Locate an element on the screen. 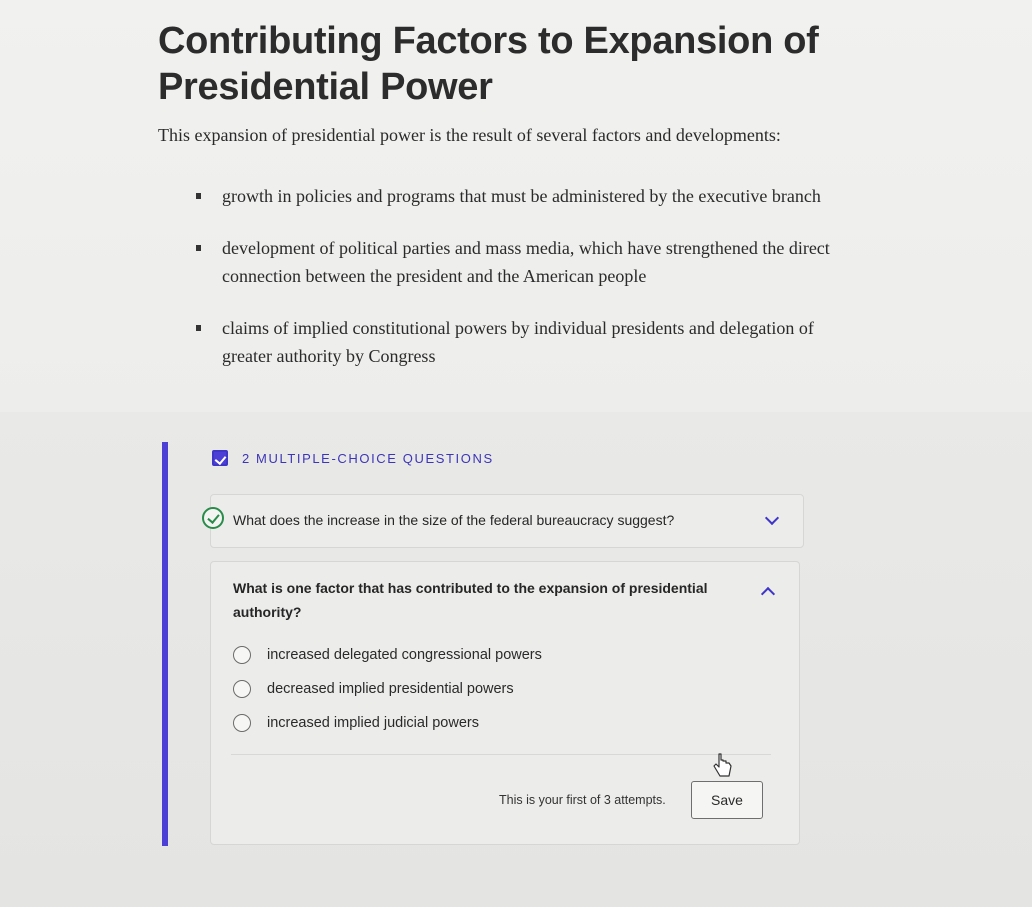 The image size is (1032, 907). chevron-up-icon is located at coordinates (768, 594).